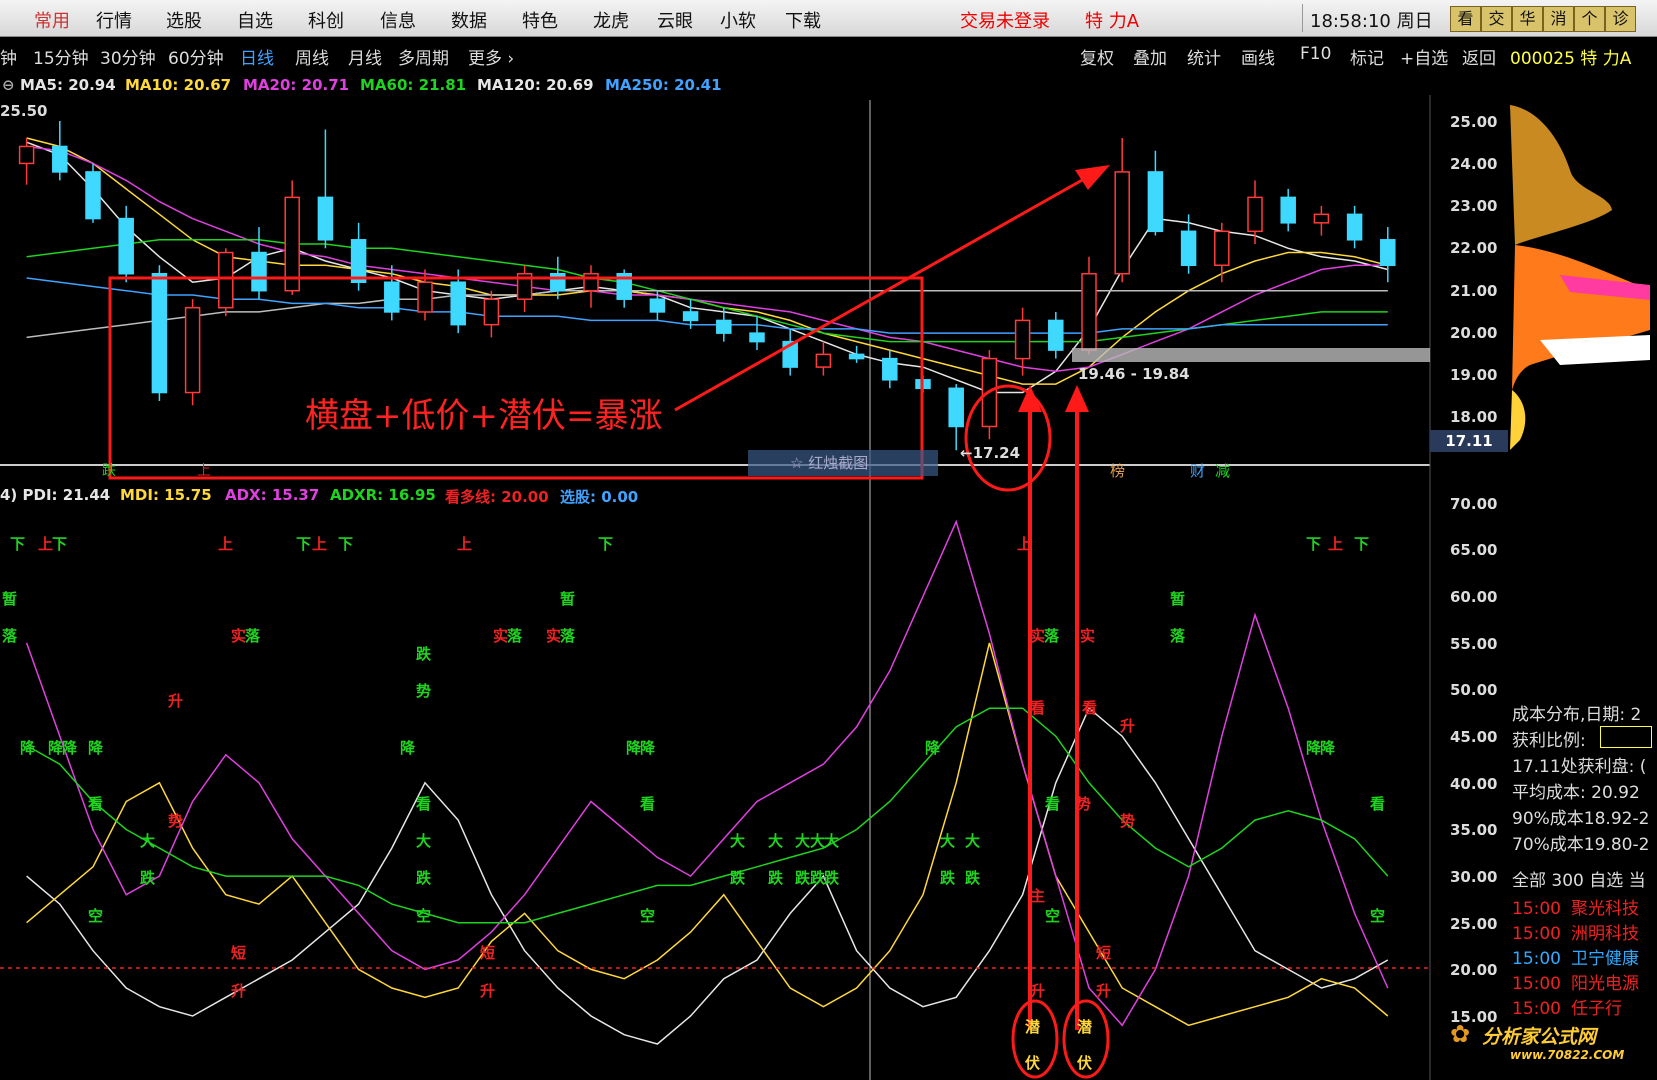  Describe the element at coordinates (1605, 934) in the screenshot. I see `news-name: 洲明科技` at that location.